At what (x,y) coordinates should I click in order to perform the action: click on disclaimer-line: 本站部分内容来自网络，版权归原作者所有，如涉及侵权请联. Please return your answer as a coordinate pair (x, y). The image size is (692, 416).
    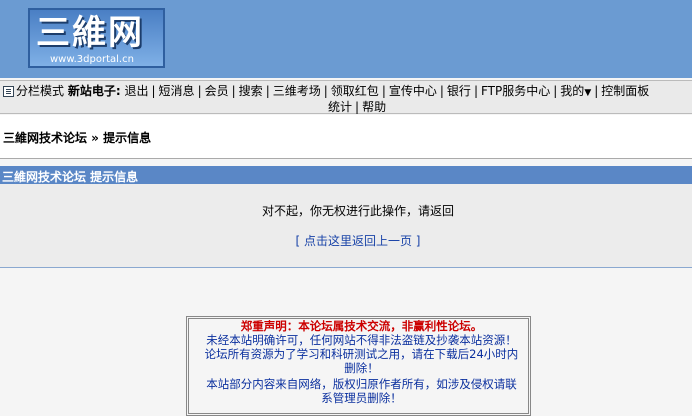
    Looking at the image, I should click on (361, 384).